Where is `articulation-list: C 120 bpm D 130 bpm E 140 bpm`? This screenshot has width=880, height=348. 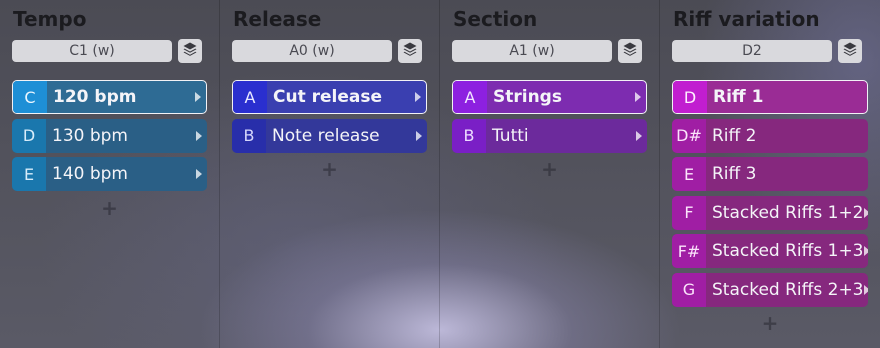
articulation-list: C 120 bpm D 130 bpm E 140 bpm is located at coordinates (109, 135).